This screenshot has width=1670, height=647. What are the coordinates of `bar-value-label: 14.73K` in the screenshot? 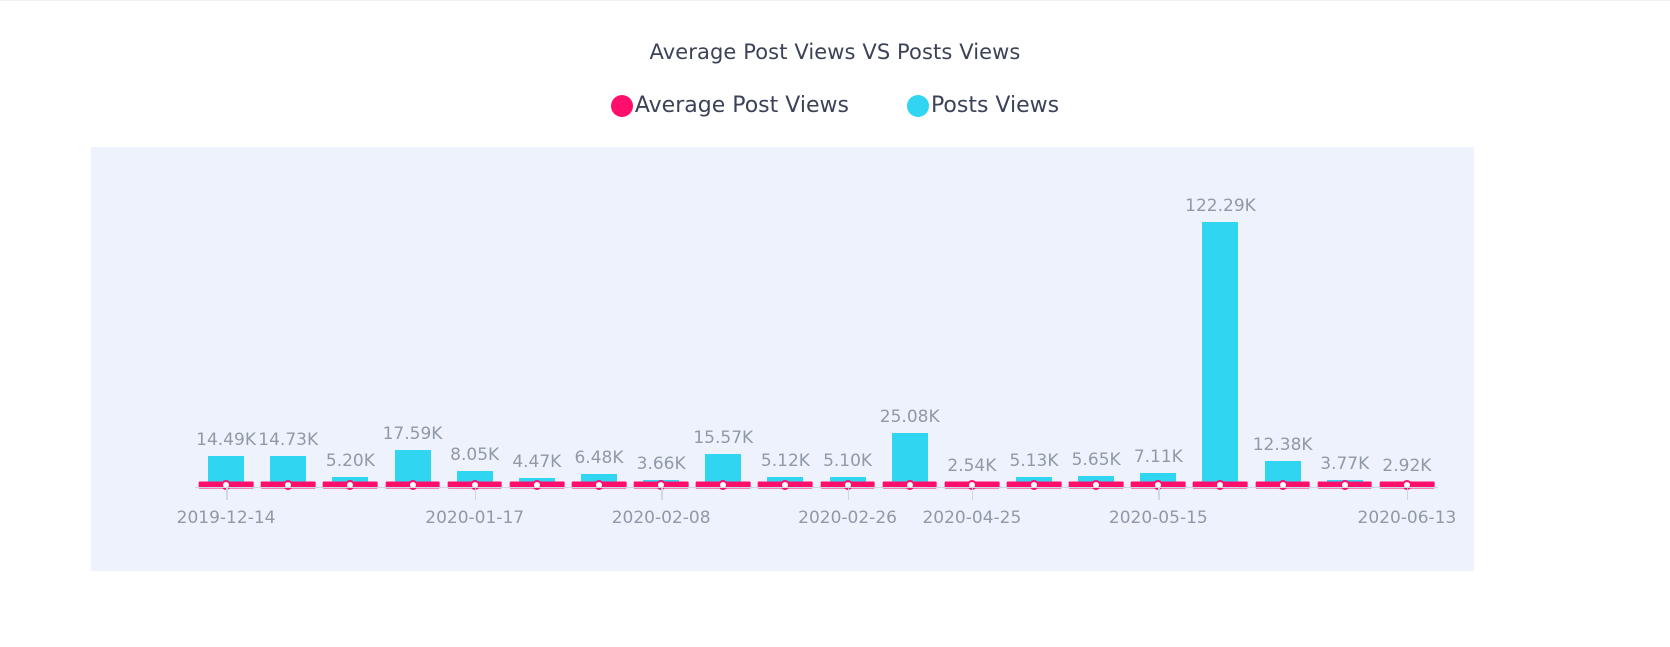 It's located at (288, 439).